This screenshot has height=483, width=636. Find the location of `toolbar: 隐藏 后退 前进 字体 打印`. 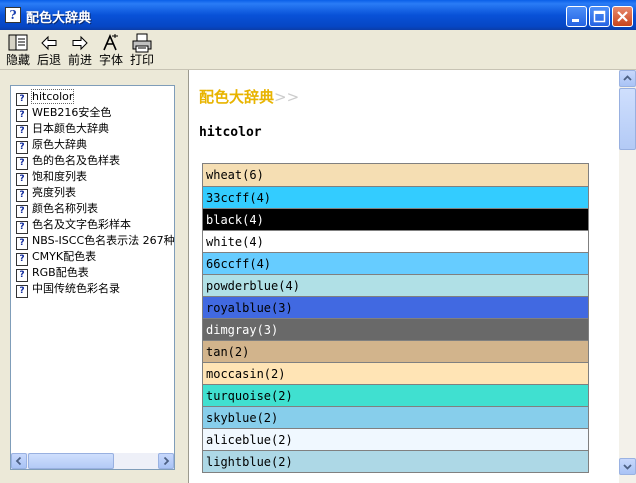

toolbar: 隐藏 后退 前进 字体 打印 is located at coordinates (318, 50).